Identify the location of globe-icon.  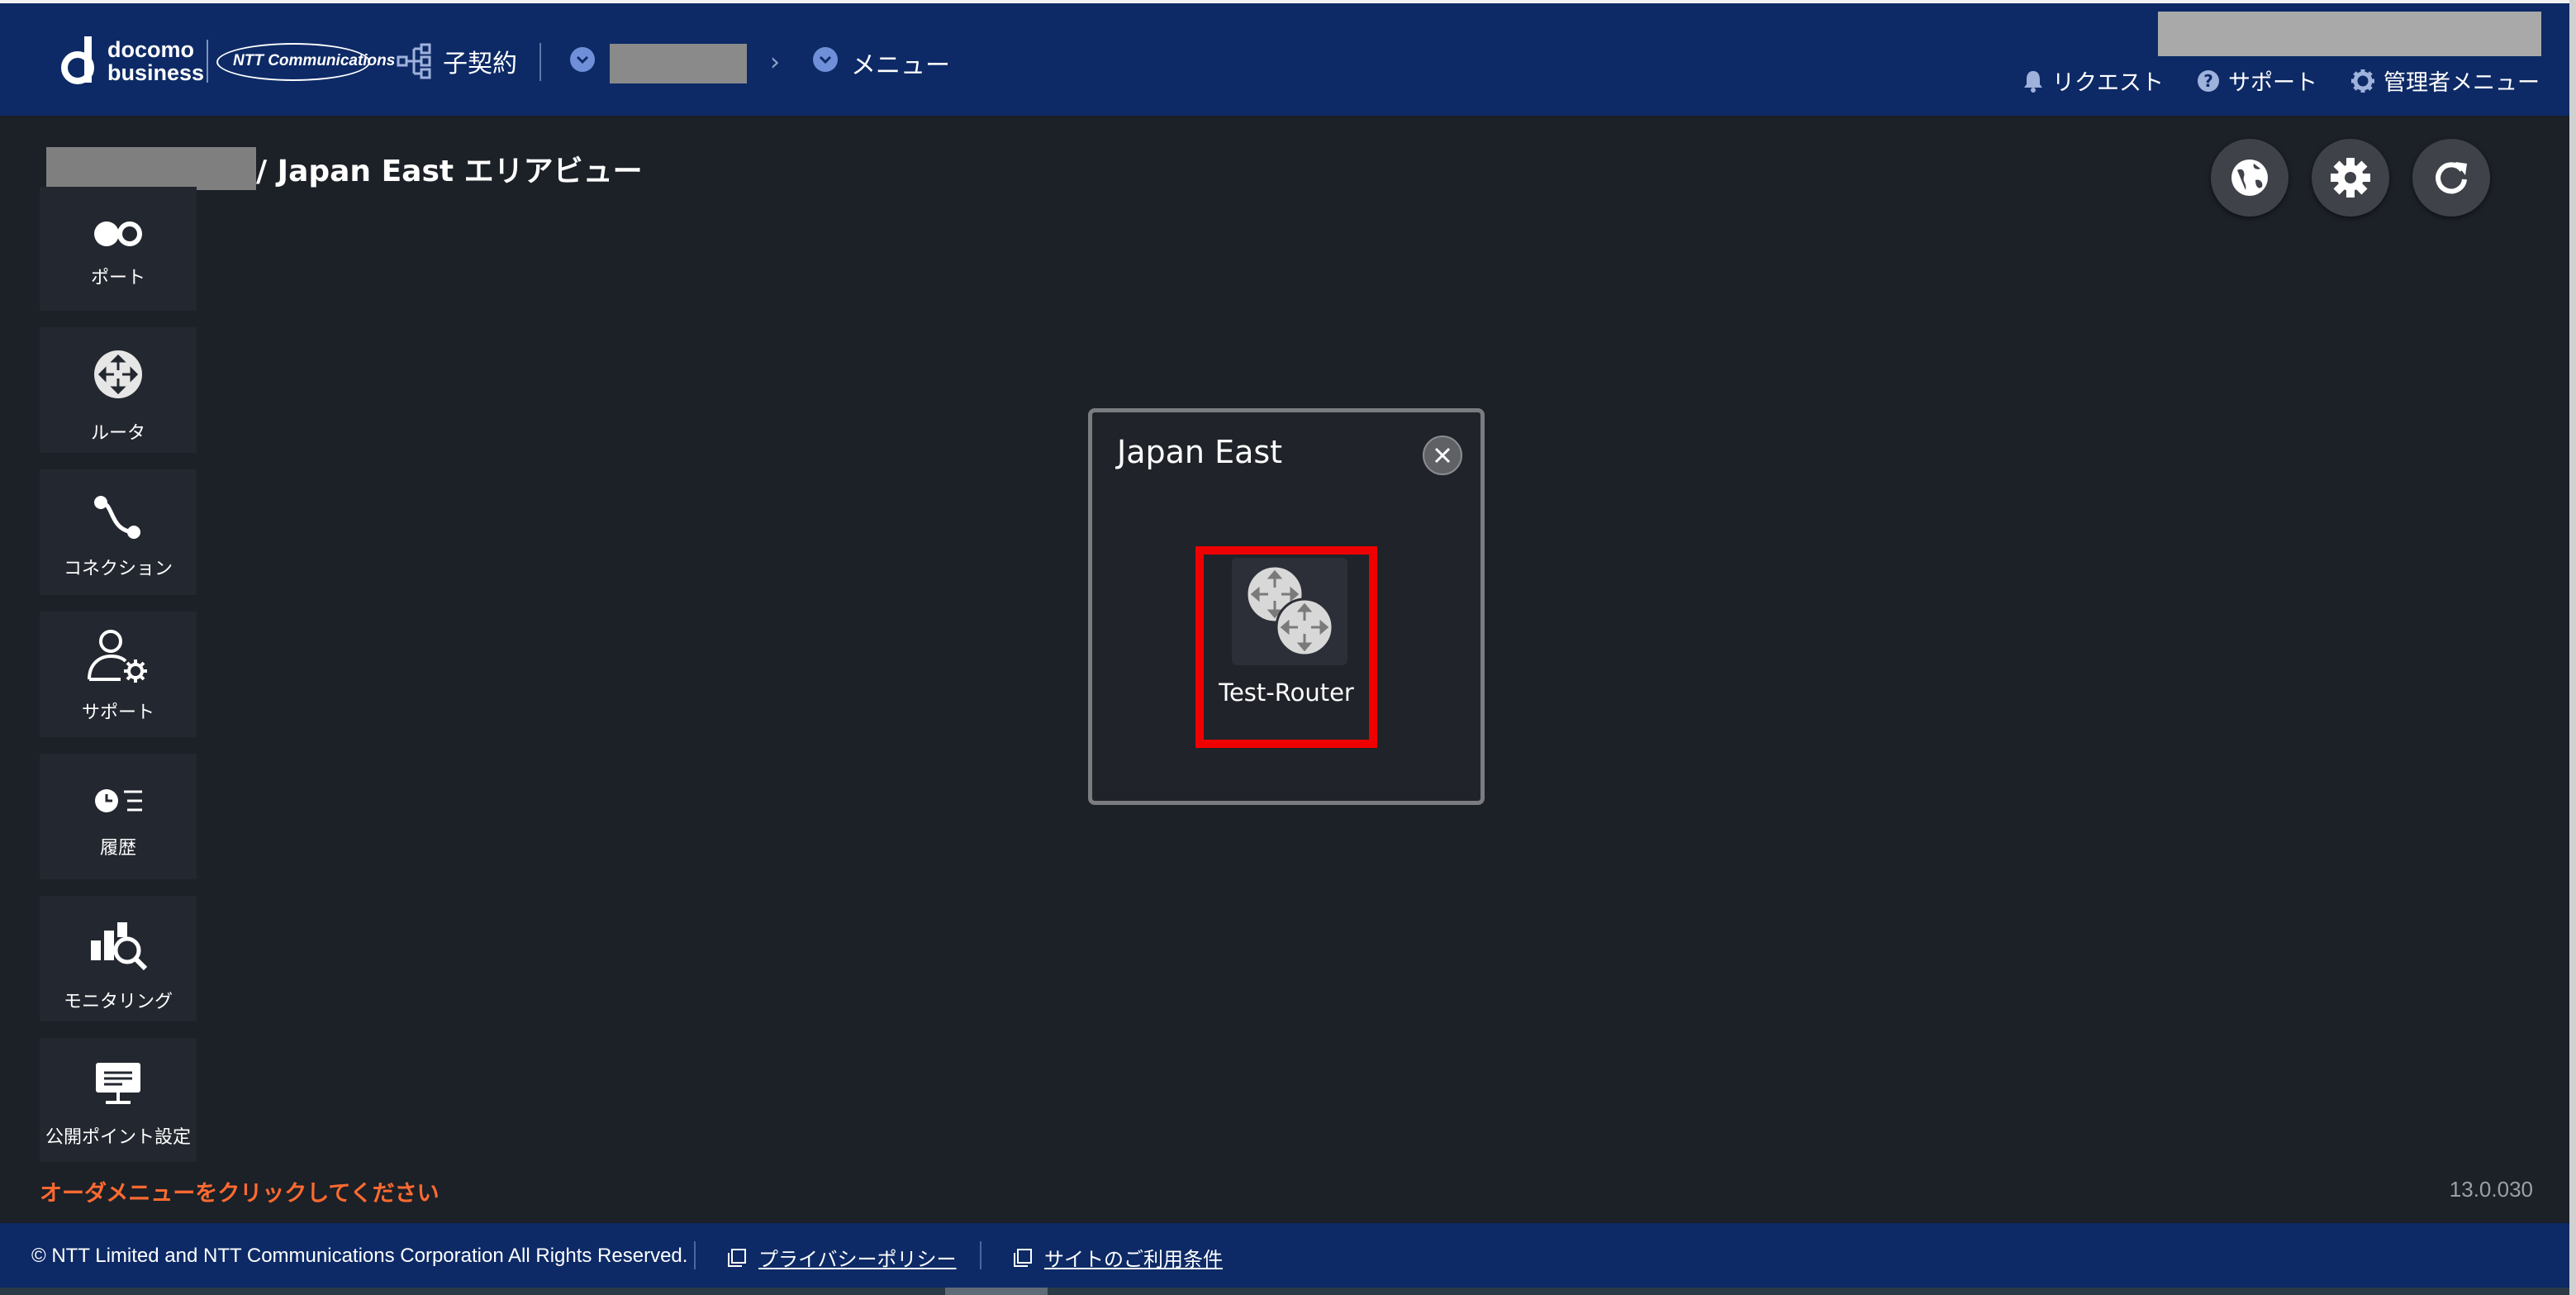
(2249, 177).